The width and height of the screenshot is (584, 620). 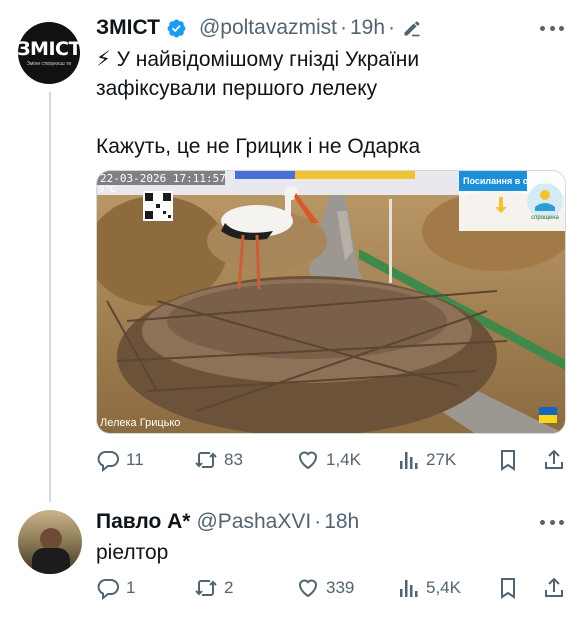 I want to click on reply-button: 11, so click(x=120, y=460).